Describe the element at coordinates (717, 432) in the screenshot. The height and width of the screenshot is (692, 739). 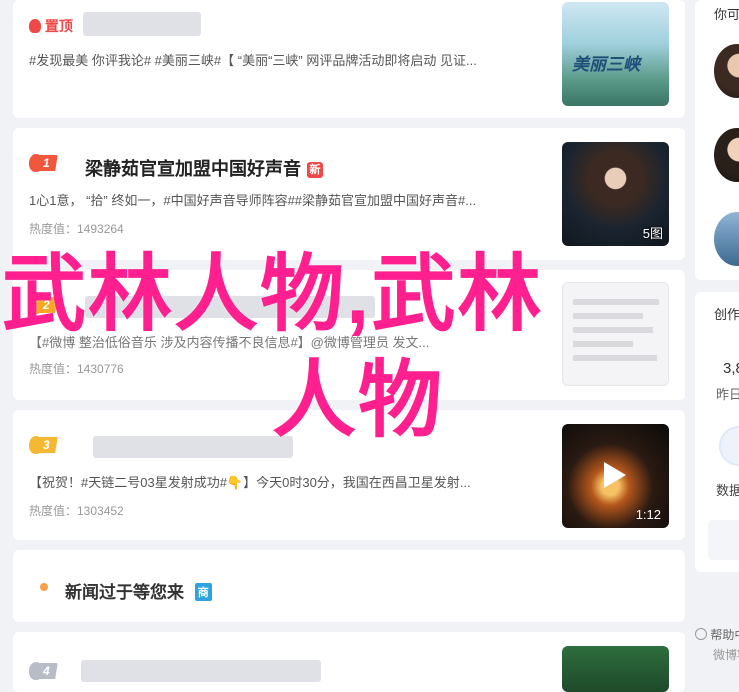
I see `sidebar-creator: 创作 3,8 昨日 数据` at that location.